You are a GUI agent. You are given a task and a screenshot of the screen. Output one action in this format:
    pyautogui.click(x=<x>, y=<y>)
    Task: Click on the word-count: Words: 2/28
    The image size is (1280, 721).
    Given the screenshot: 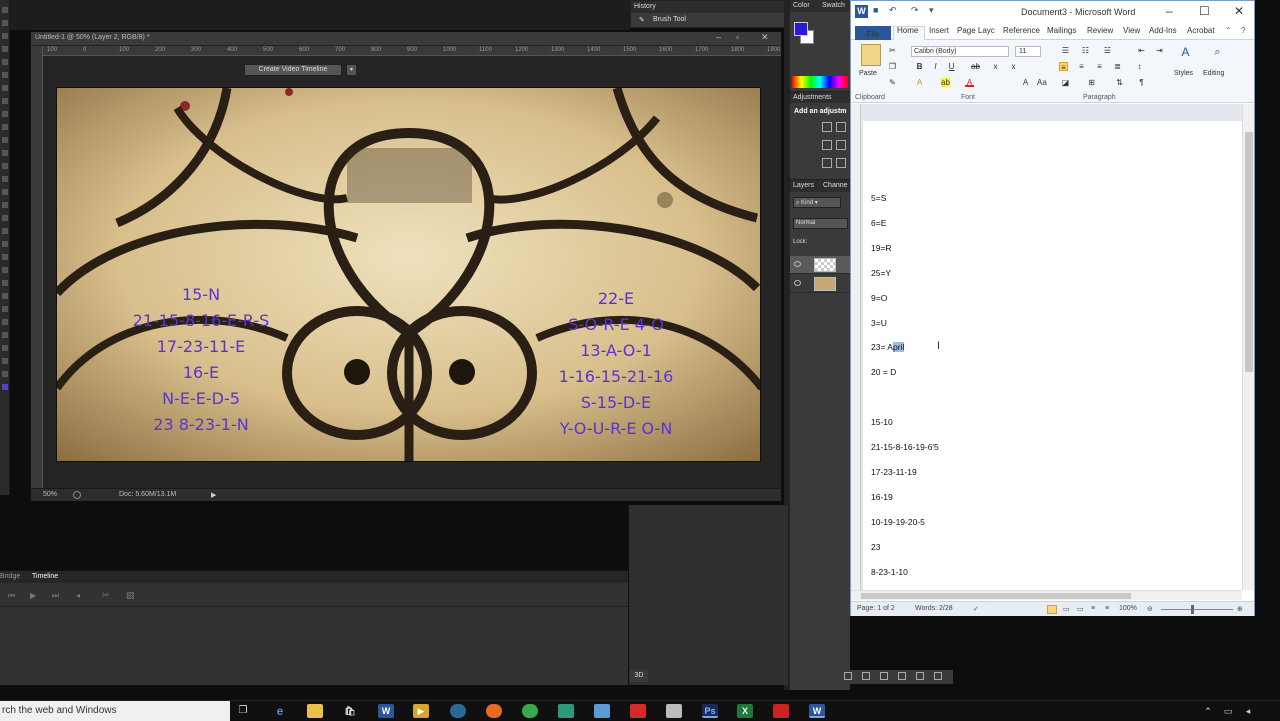 What is the action you would take?
    pyautogui.click(x=934, y=608)
    